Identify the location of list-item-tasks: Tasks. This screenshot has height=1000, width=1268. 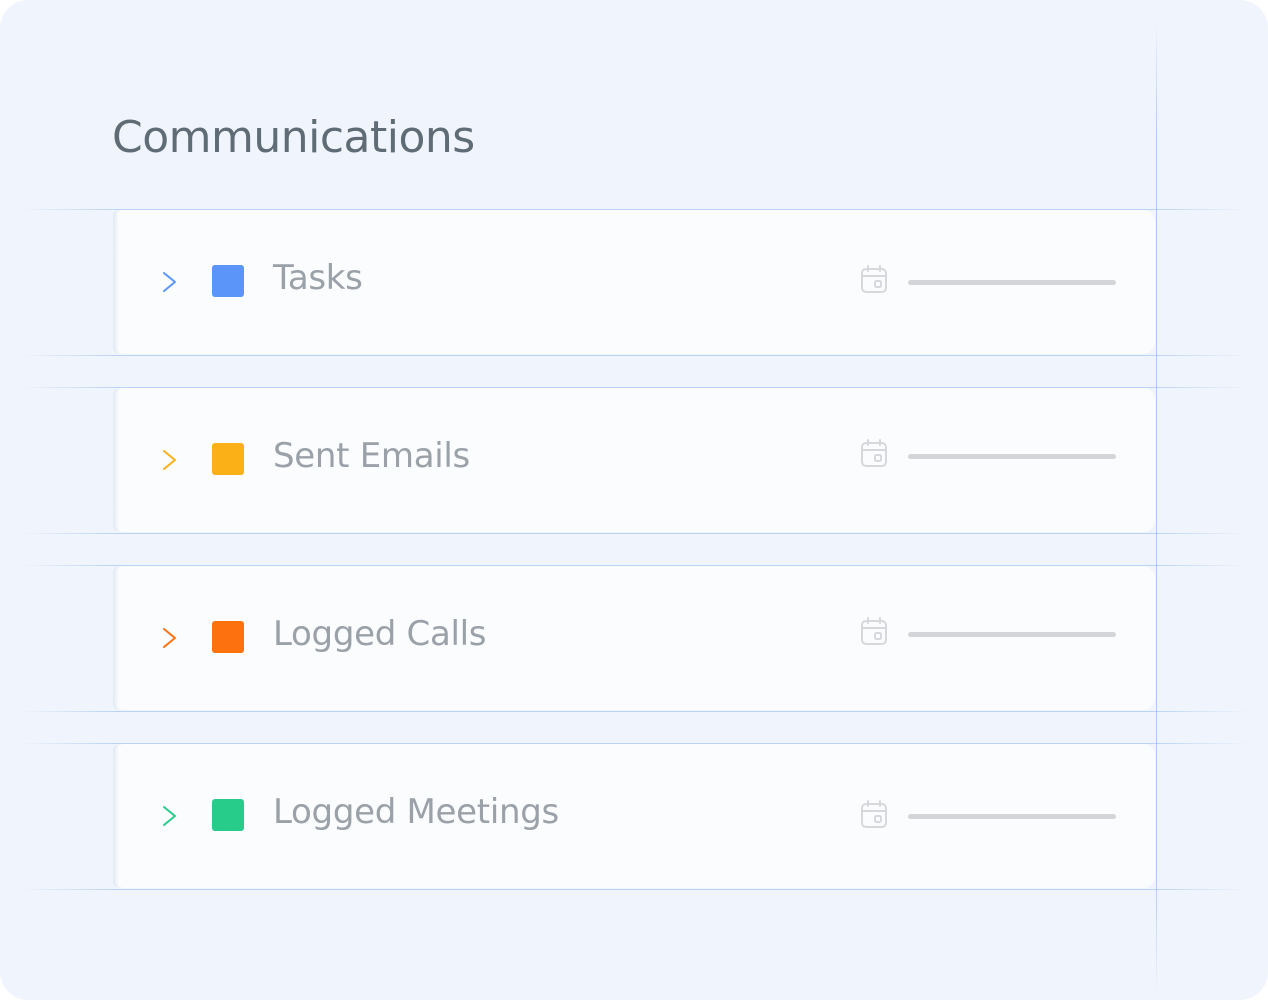
(634, 282).